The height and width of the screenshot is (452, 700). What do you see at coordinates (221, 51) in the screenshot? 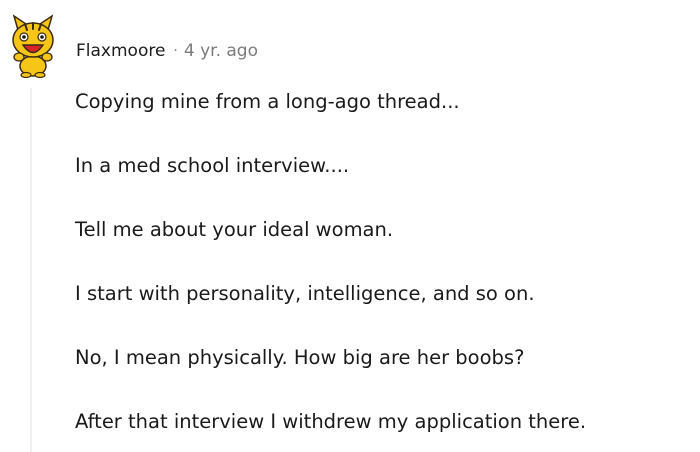
I see `comment-timestamp-link: 4 yr. ago` at bounding box center [221, 51].